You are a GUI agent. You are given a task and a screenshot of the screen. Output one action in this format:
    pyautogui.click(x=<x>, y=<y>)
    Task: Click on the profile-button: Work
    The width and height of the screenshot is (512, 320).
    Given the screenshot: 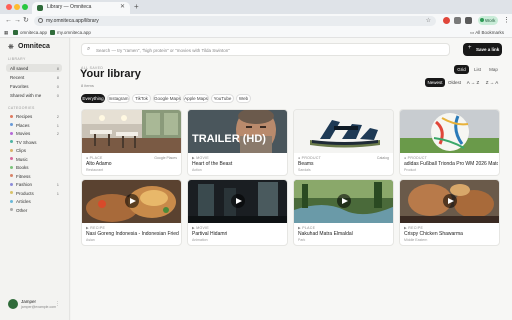 What is the action you would take?
    pyautogui.click(x=488, y=20)
    